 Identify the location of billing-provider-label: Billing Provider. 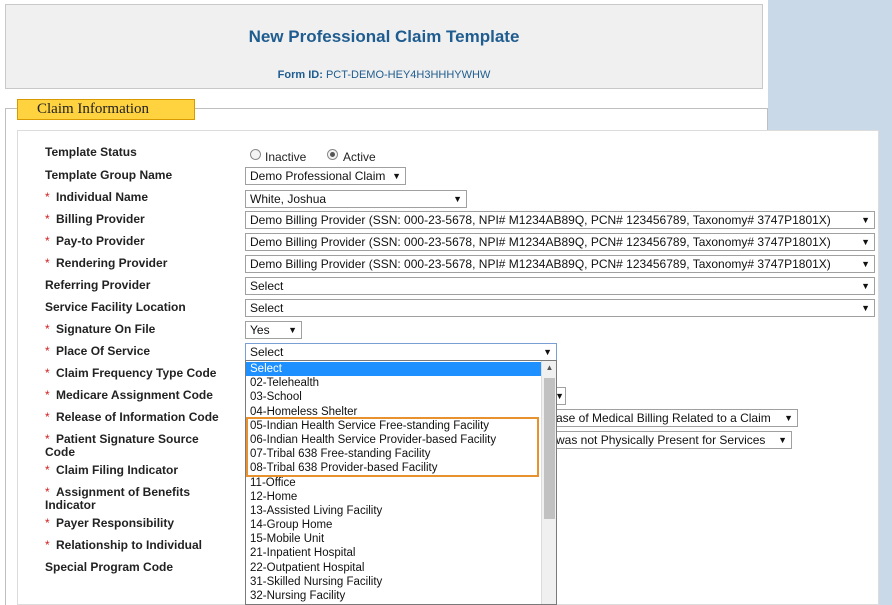
(100, 219).